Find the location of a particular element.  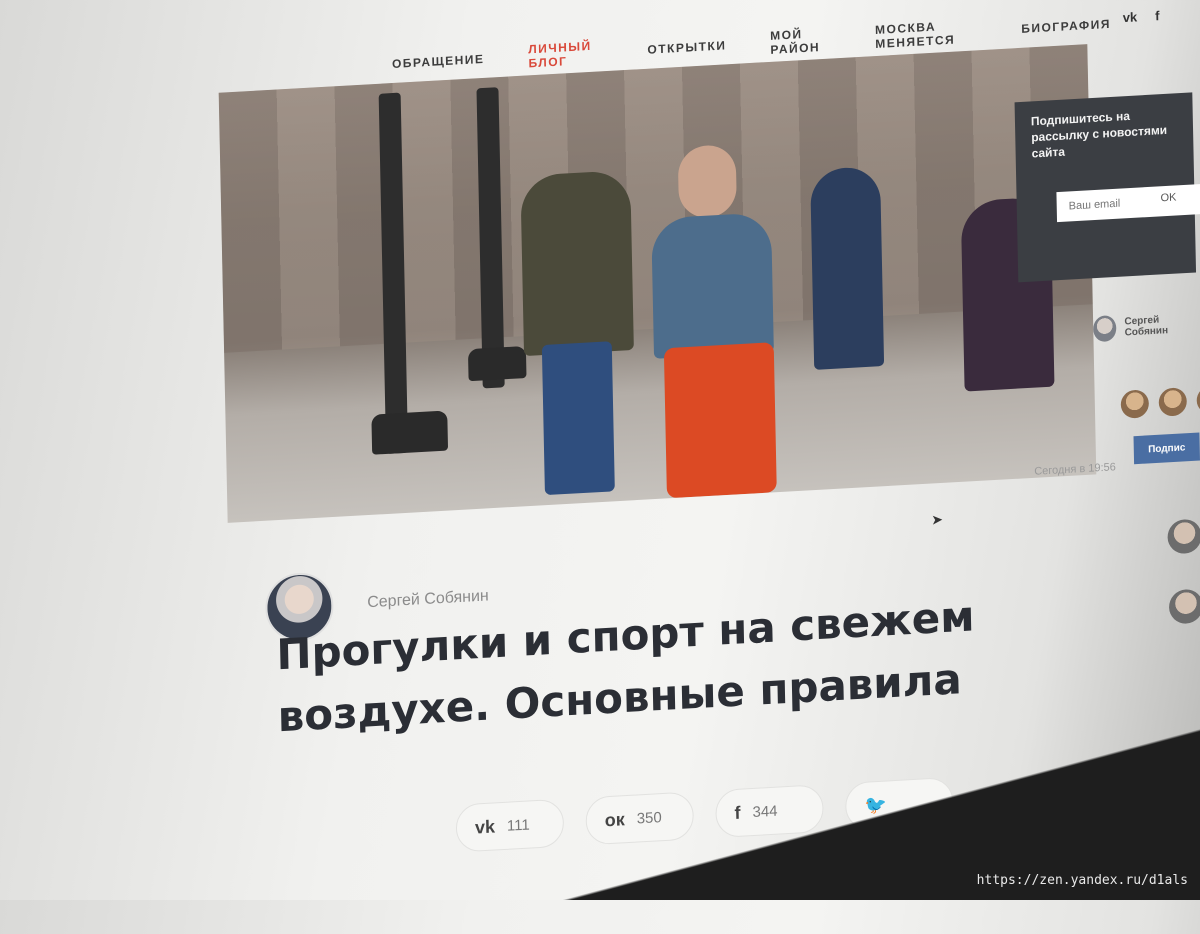

person-with-backpack is located at coordinates (577, 263).